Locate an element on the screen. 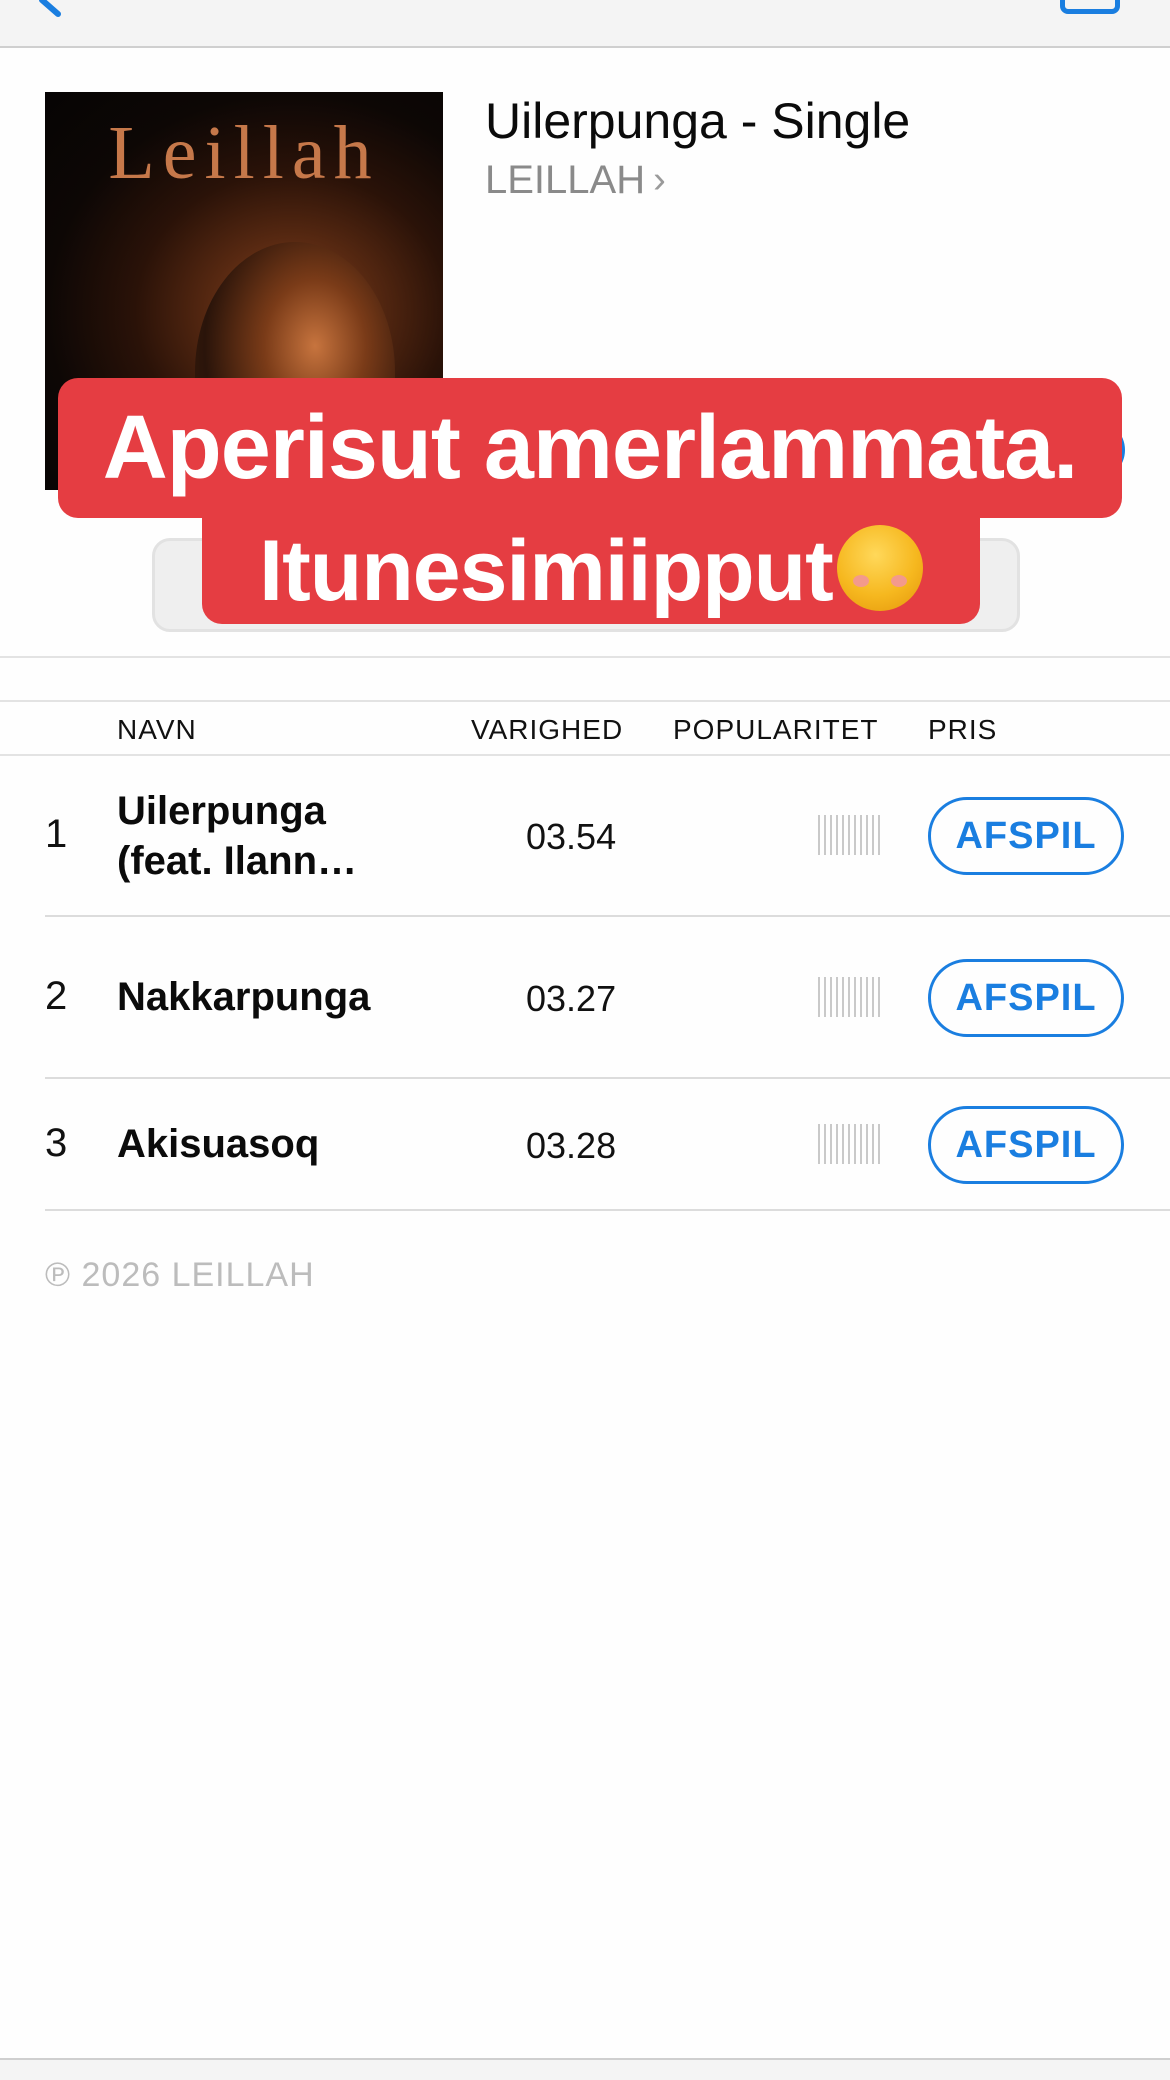 This screenshot has width=1170, height=2080. header-top-divider is located at coordinates (585, 701).